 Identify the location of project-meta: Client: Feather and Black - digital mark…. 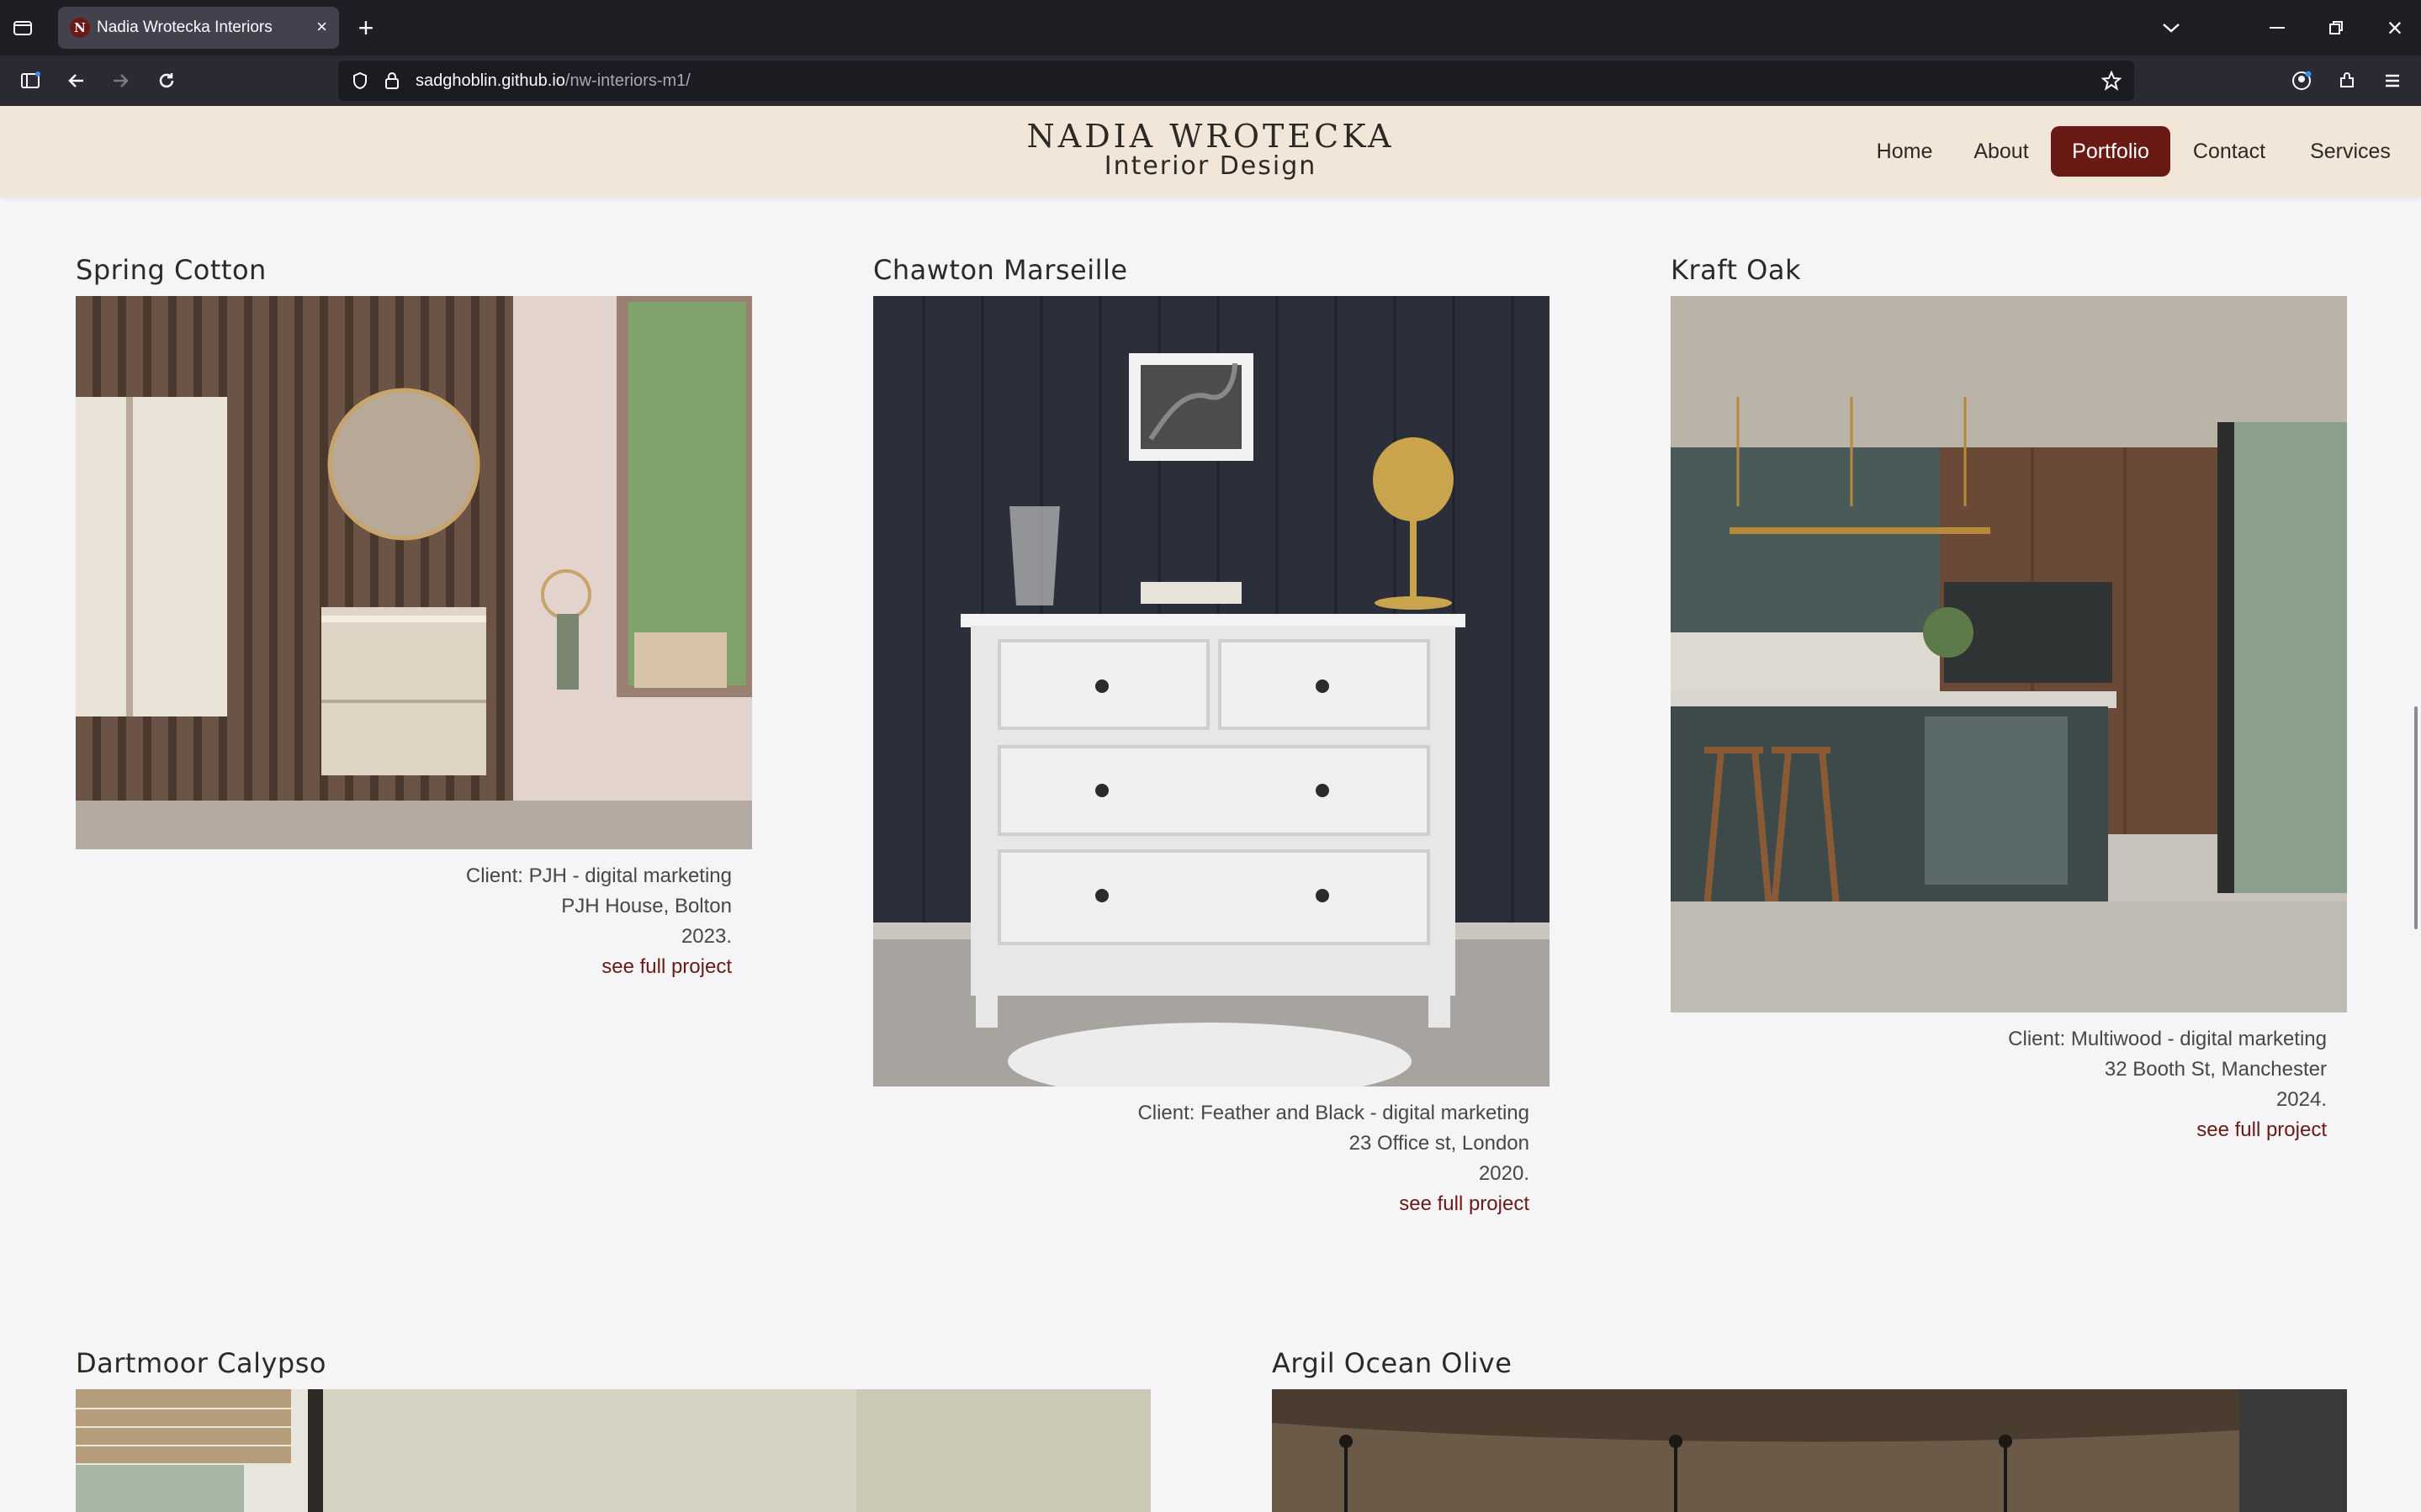
(1277, 1158).